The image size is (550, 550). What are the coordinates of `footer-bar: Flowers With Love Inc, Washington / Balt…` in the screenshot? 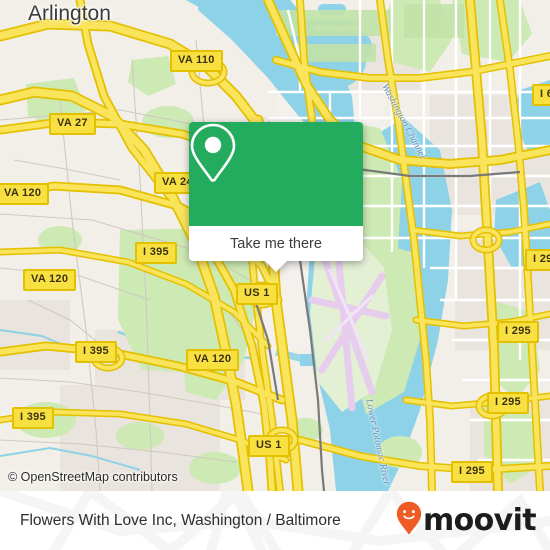 It's located at (275, 520).